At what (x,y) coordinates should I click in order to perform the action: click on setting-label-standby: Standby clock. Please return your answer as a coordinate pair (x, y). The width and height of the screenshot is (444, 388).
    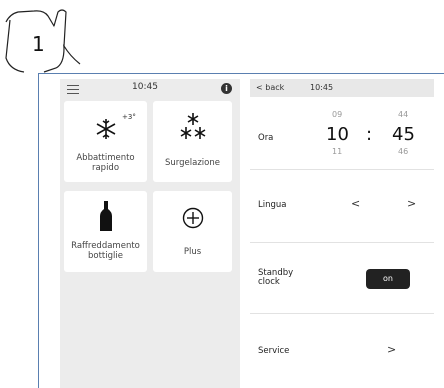
    Looking at the image, I should click on (275, 278).